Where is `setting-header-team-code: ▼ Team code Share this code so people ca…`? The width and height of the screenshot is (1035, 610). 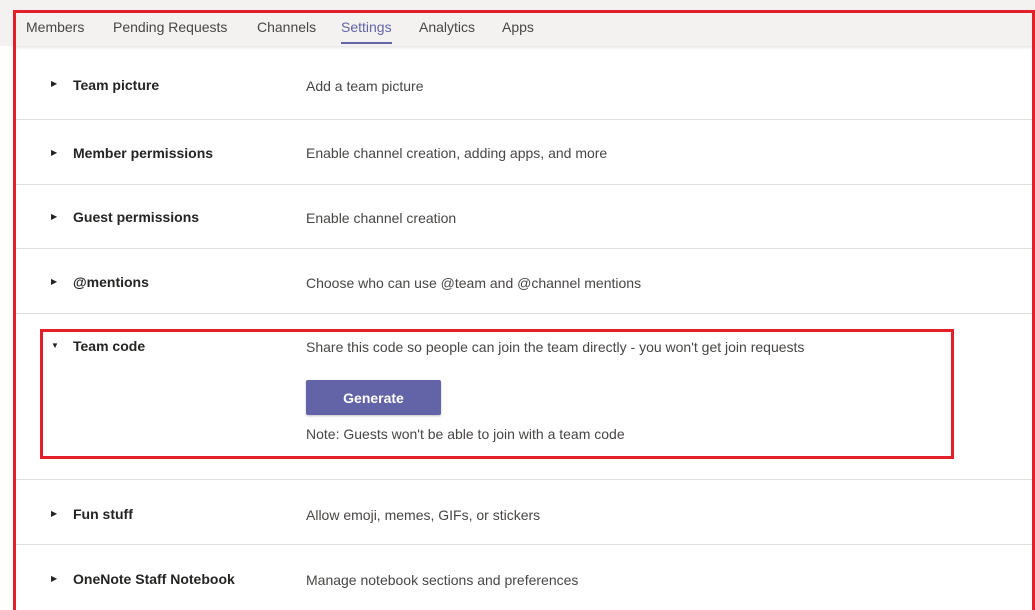 setting-header-team-code: ▼ Team code Share this code so people ca… is located at coordinates (525, 334).